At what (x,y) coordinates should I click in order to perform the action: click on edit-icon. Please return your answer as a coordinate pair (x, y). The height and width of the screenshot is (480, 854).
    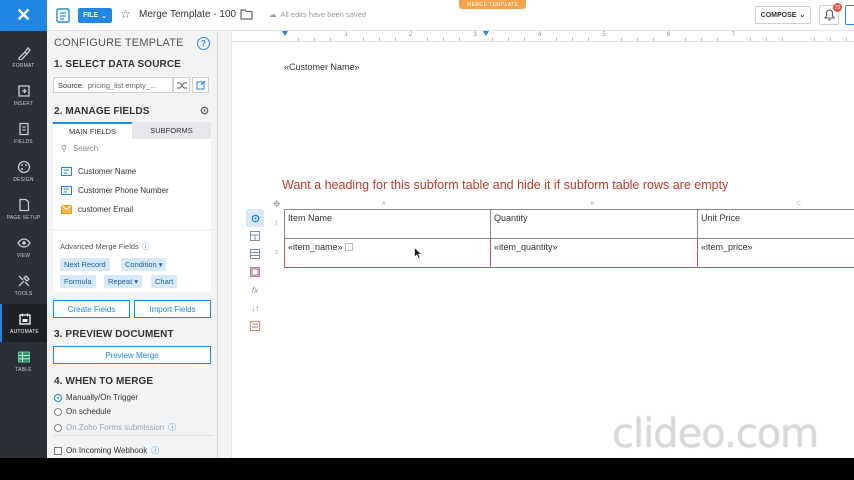
    Looking at the image, I should click on (200, 85).